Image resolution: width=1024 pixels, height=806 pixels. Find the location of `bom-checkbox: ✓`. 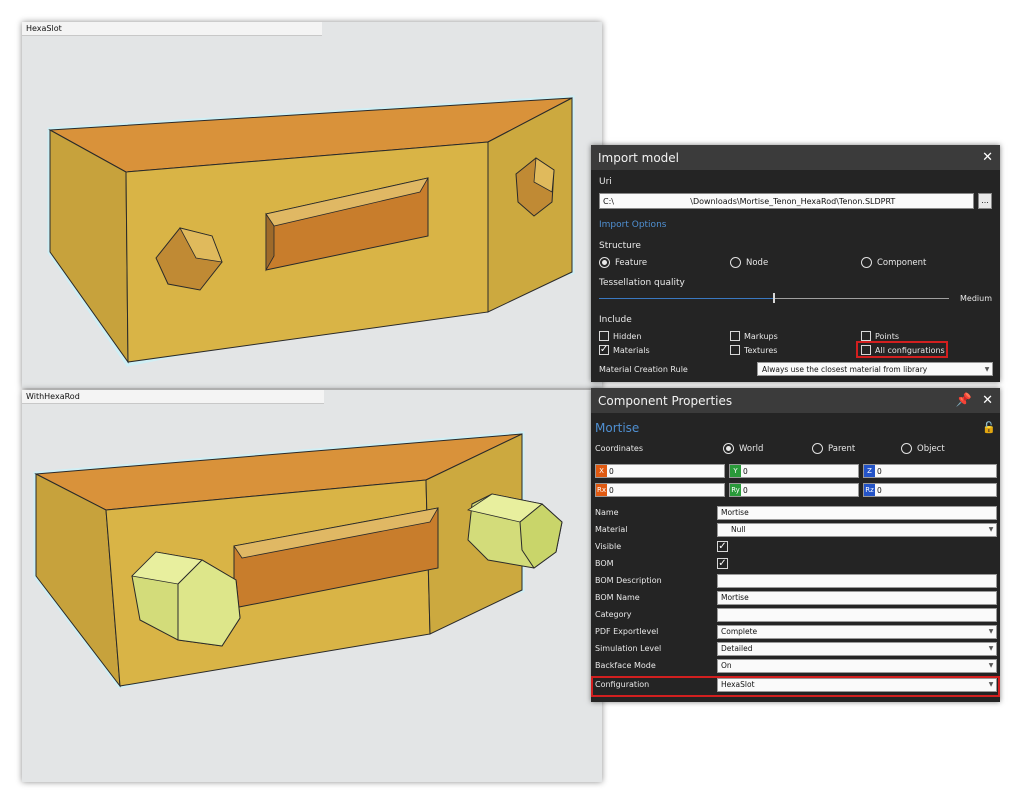

bom-checkbox: ✓ is located at coordinates (722, 563).